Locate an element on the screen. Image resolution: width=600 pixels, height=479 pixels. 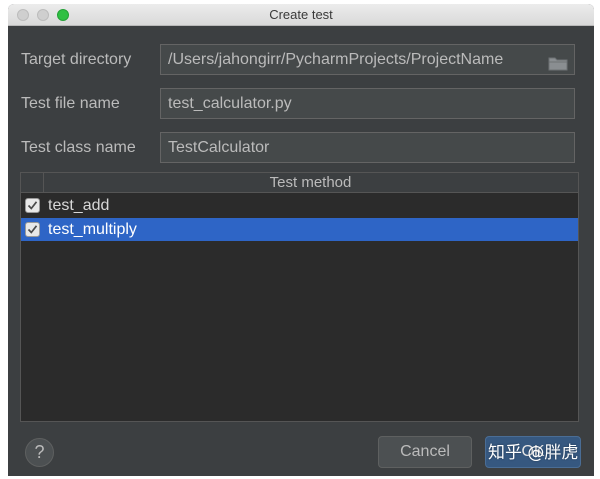
test-file-name-field: test_calculator.py is located at coordinates (367, 103).